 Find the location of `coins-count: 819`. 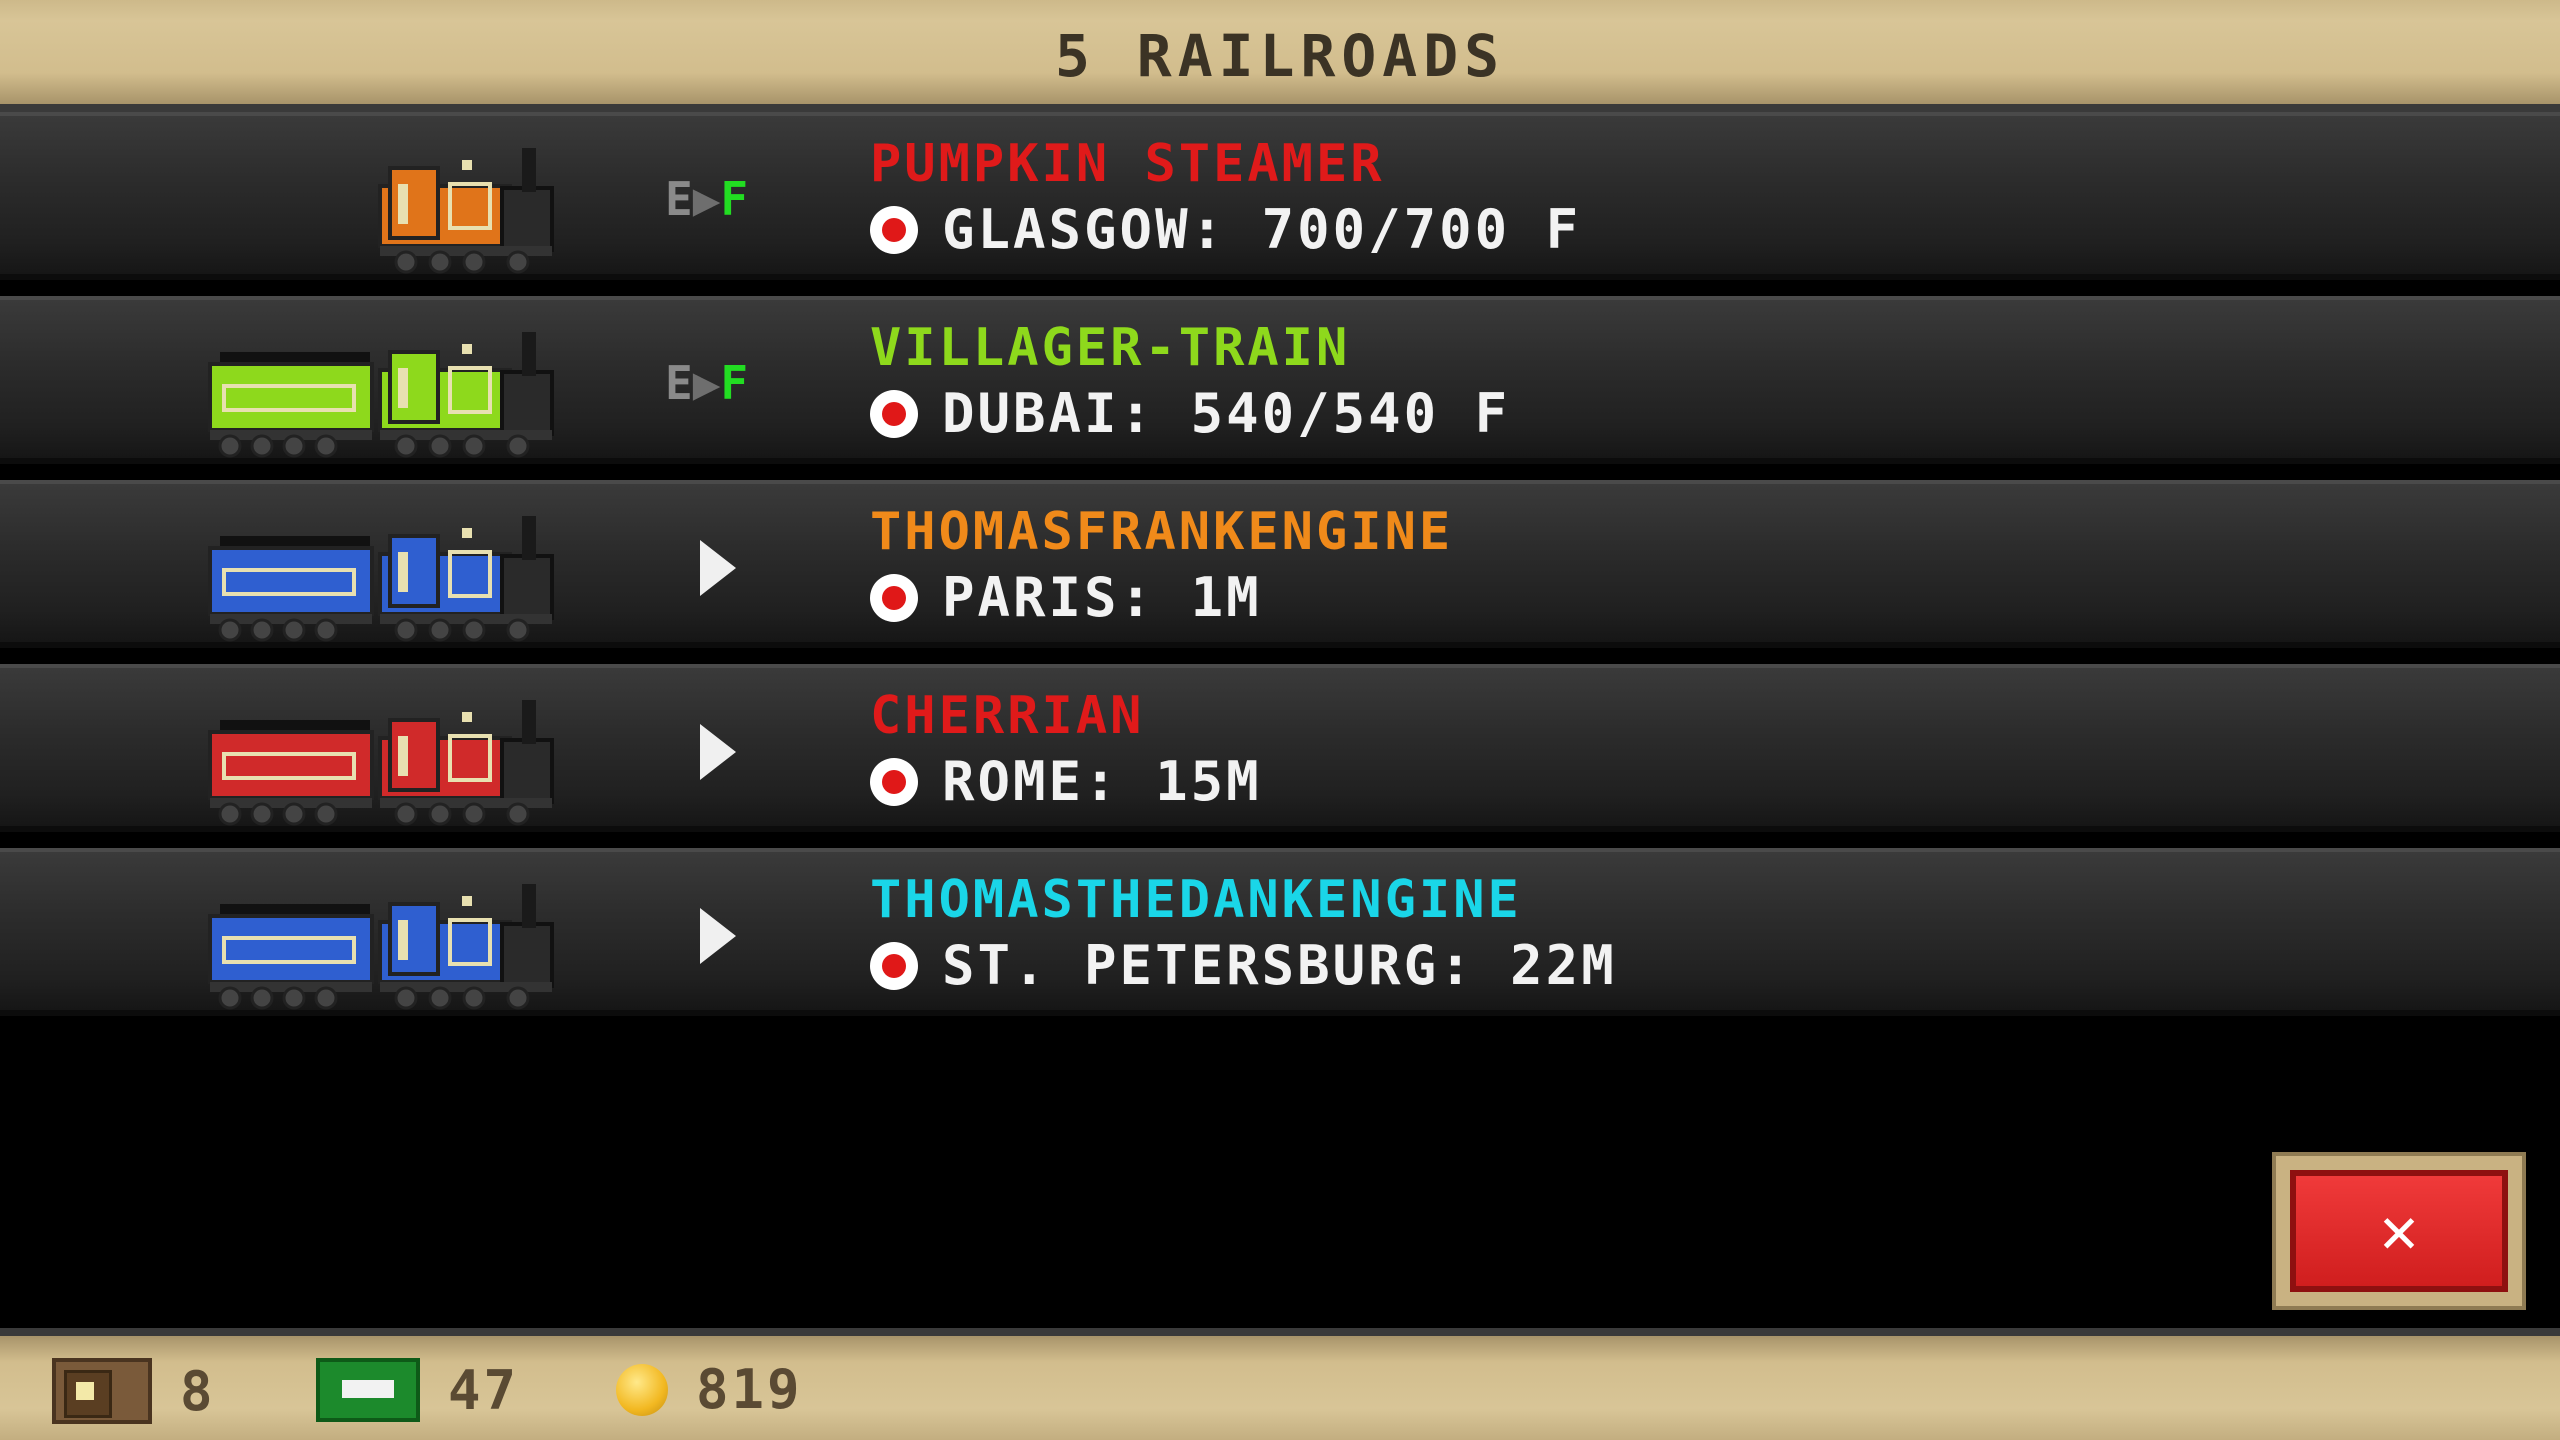

coins-count: 819 is located at coordinates (749, 1389).